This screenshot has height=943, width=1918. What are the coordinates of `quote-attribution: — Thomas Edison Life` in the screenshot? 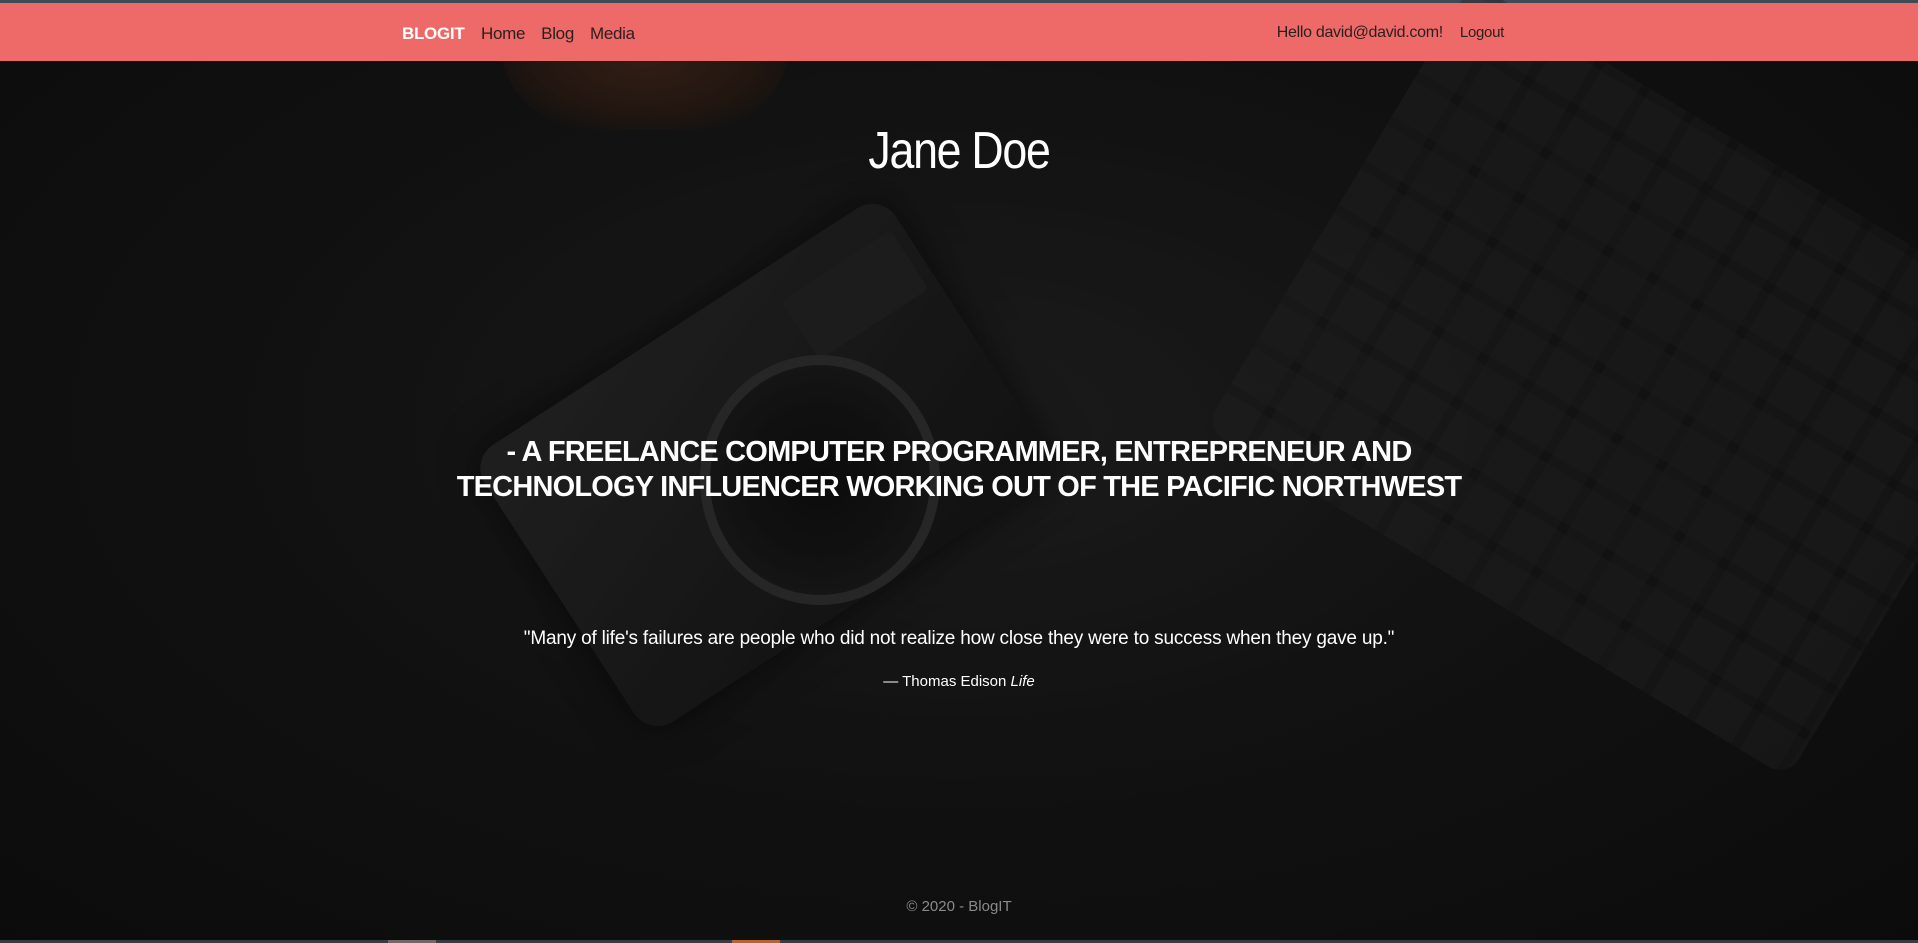 It's located at (959, 681).